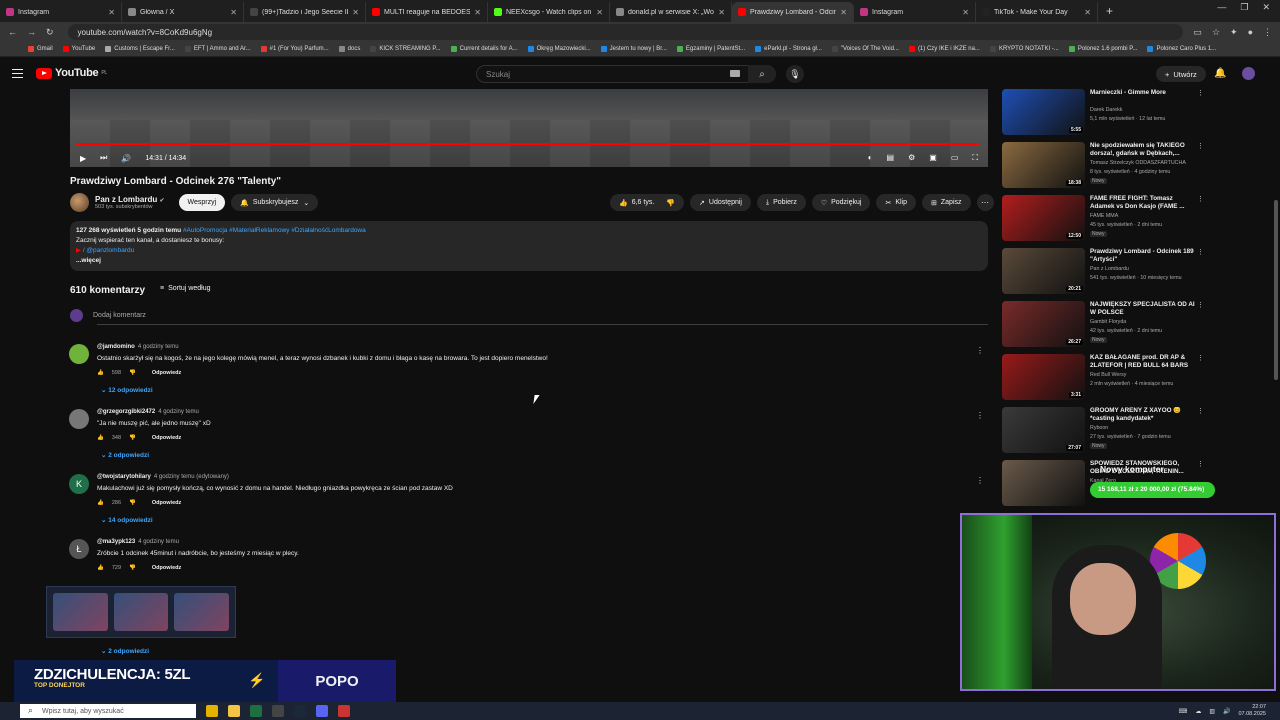  What do you see at coordinates (322, 711) in the screenshot?
I see `discord-icon` at bounding box center [322, 711].